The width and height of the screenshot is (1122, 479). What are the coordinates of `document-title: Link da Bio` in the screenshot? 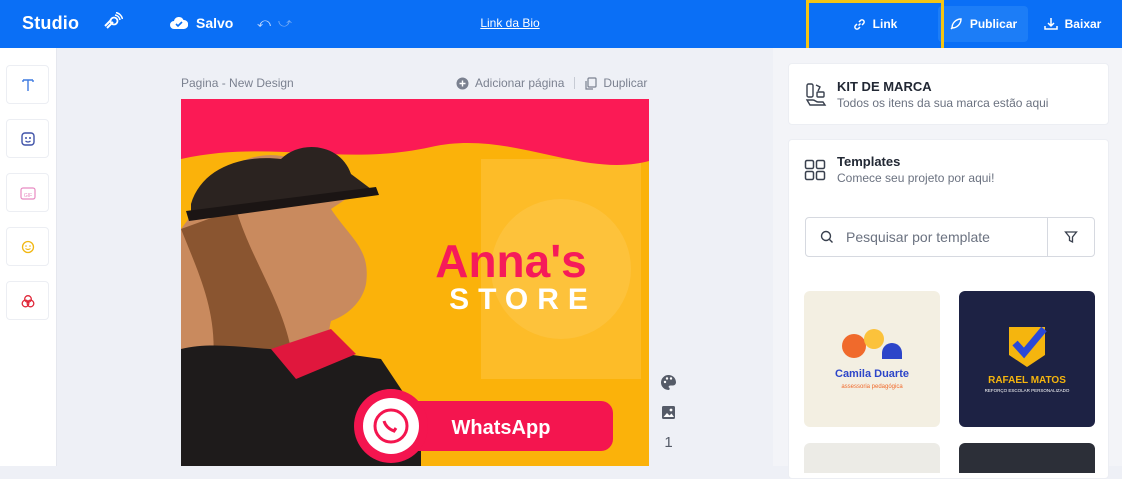 It's located at (510, 23).